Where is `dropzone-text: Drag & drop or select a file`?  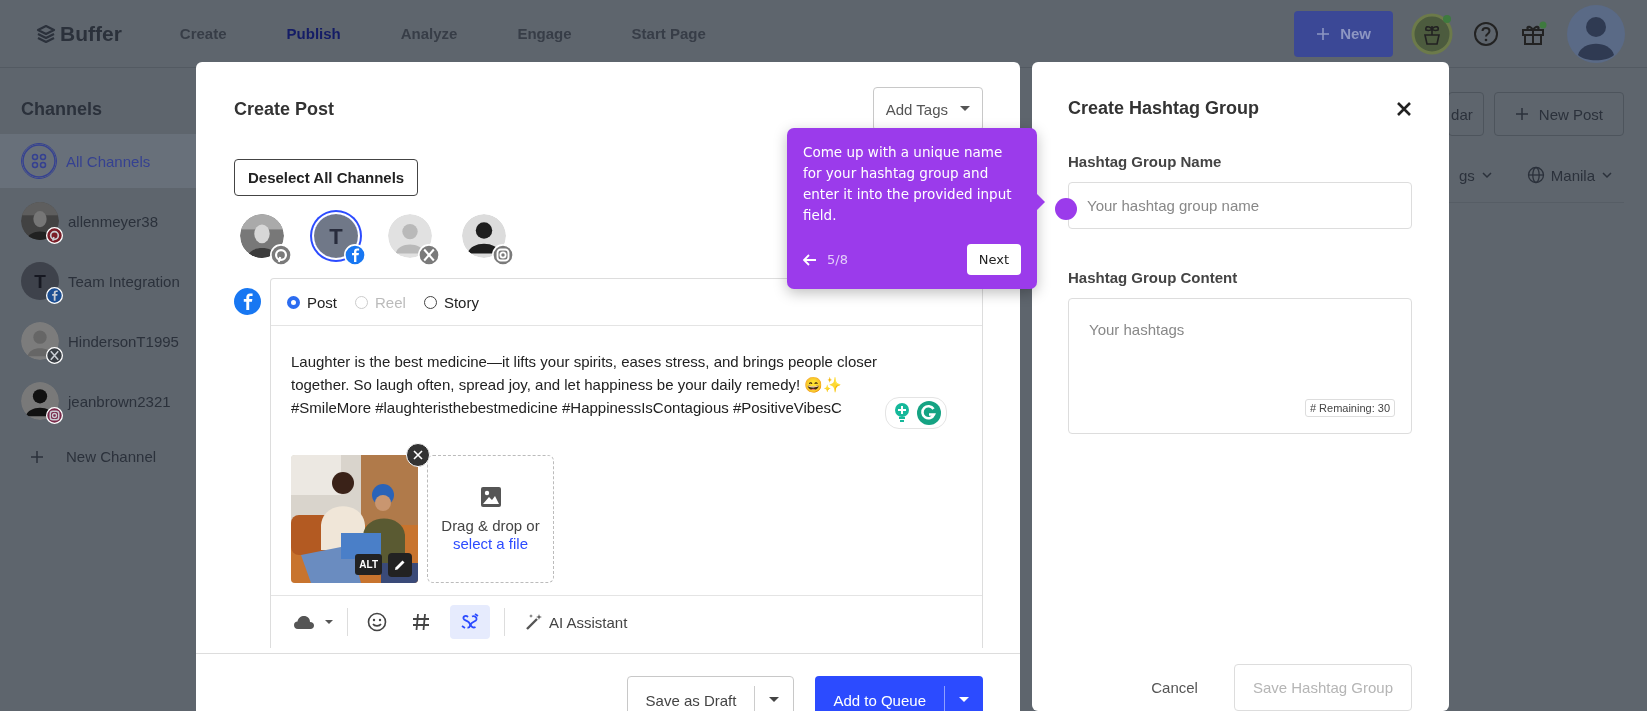
dropzone-text: Drag & drop or select a file is located at coordinates (490, 535).